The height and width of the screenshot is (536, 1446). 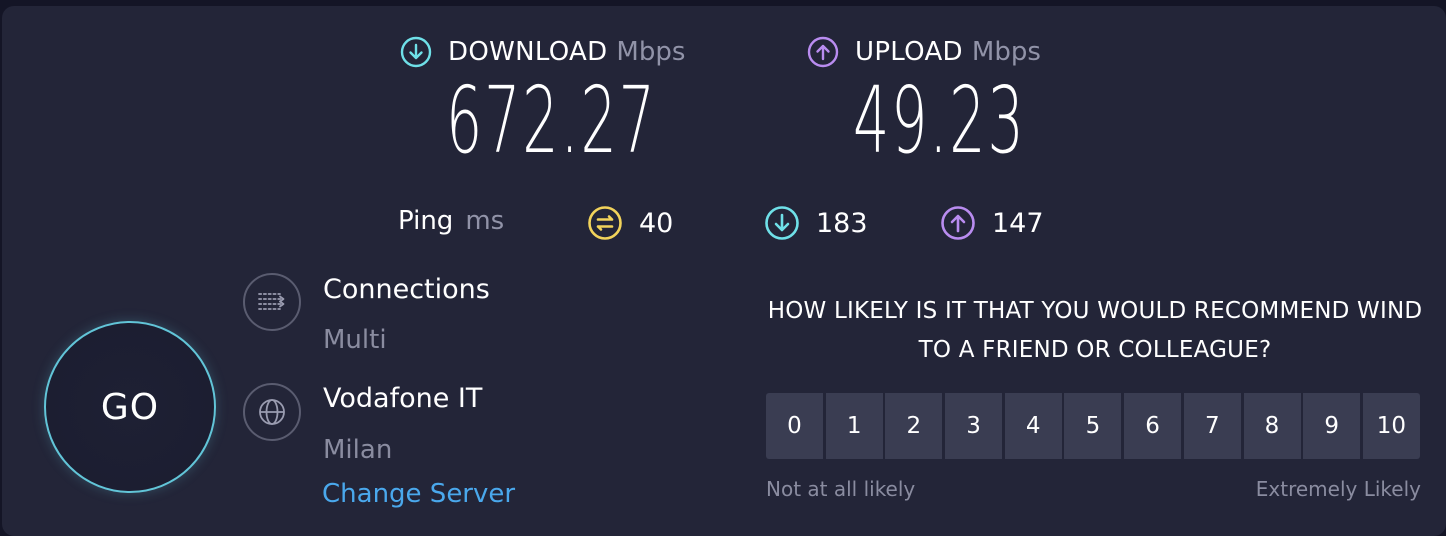 What do you see at coordinates (794, 426) in the screenshot?
I see `scale-option-0: 0` at bounding box center [794, 426].